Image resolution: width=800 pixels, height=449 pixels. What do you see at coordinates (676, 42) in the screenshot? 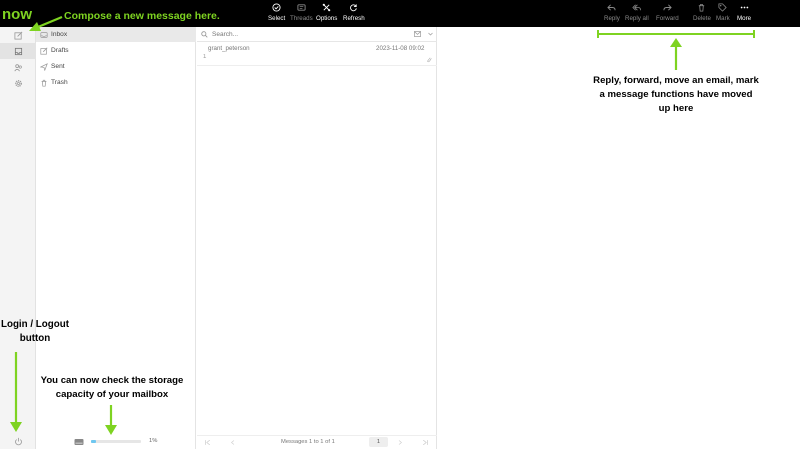
I see `toolbar-arrowhead` at bounding box center [676, 42].